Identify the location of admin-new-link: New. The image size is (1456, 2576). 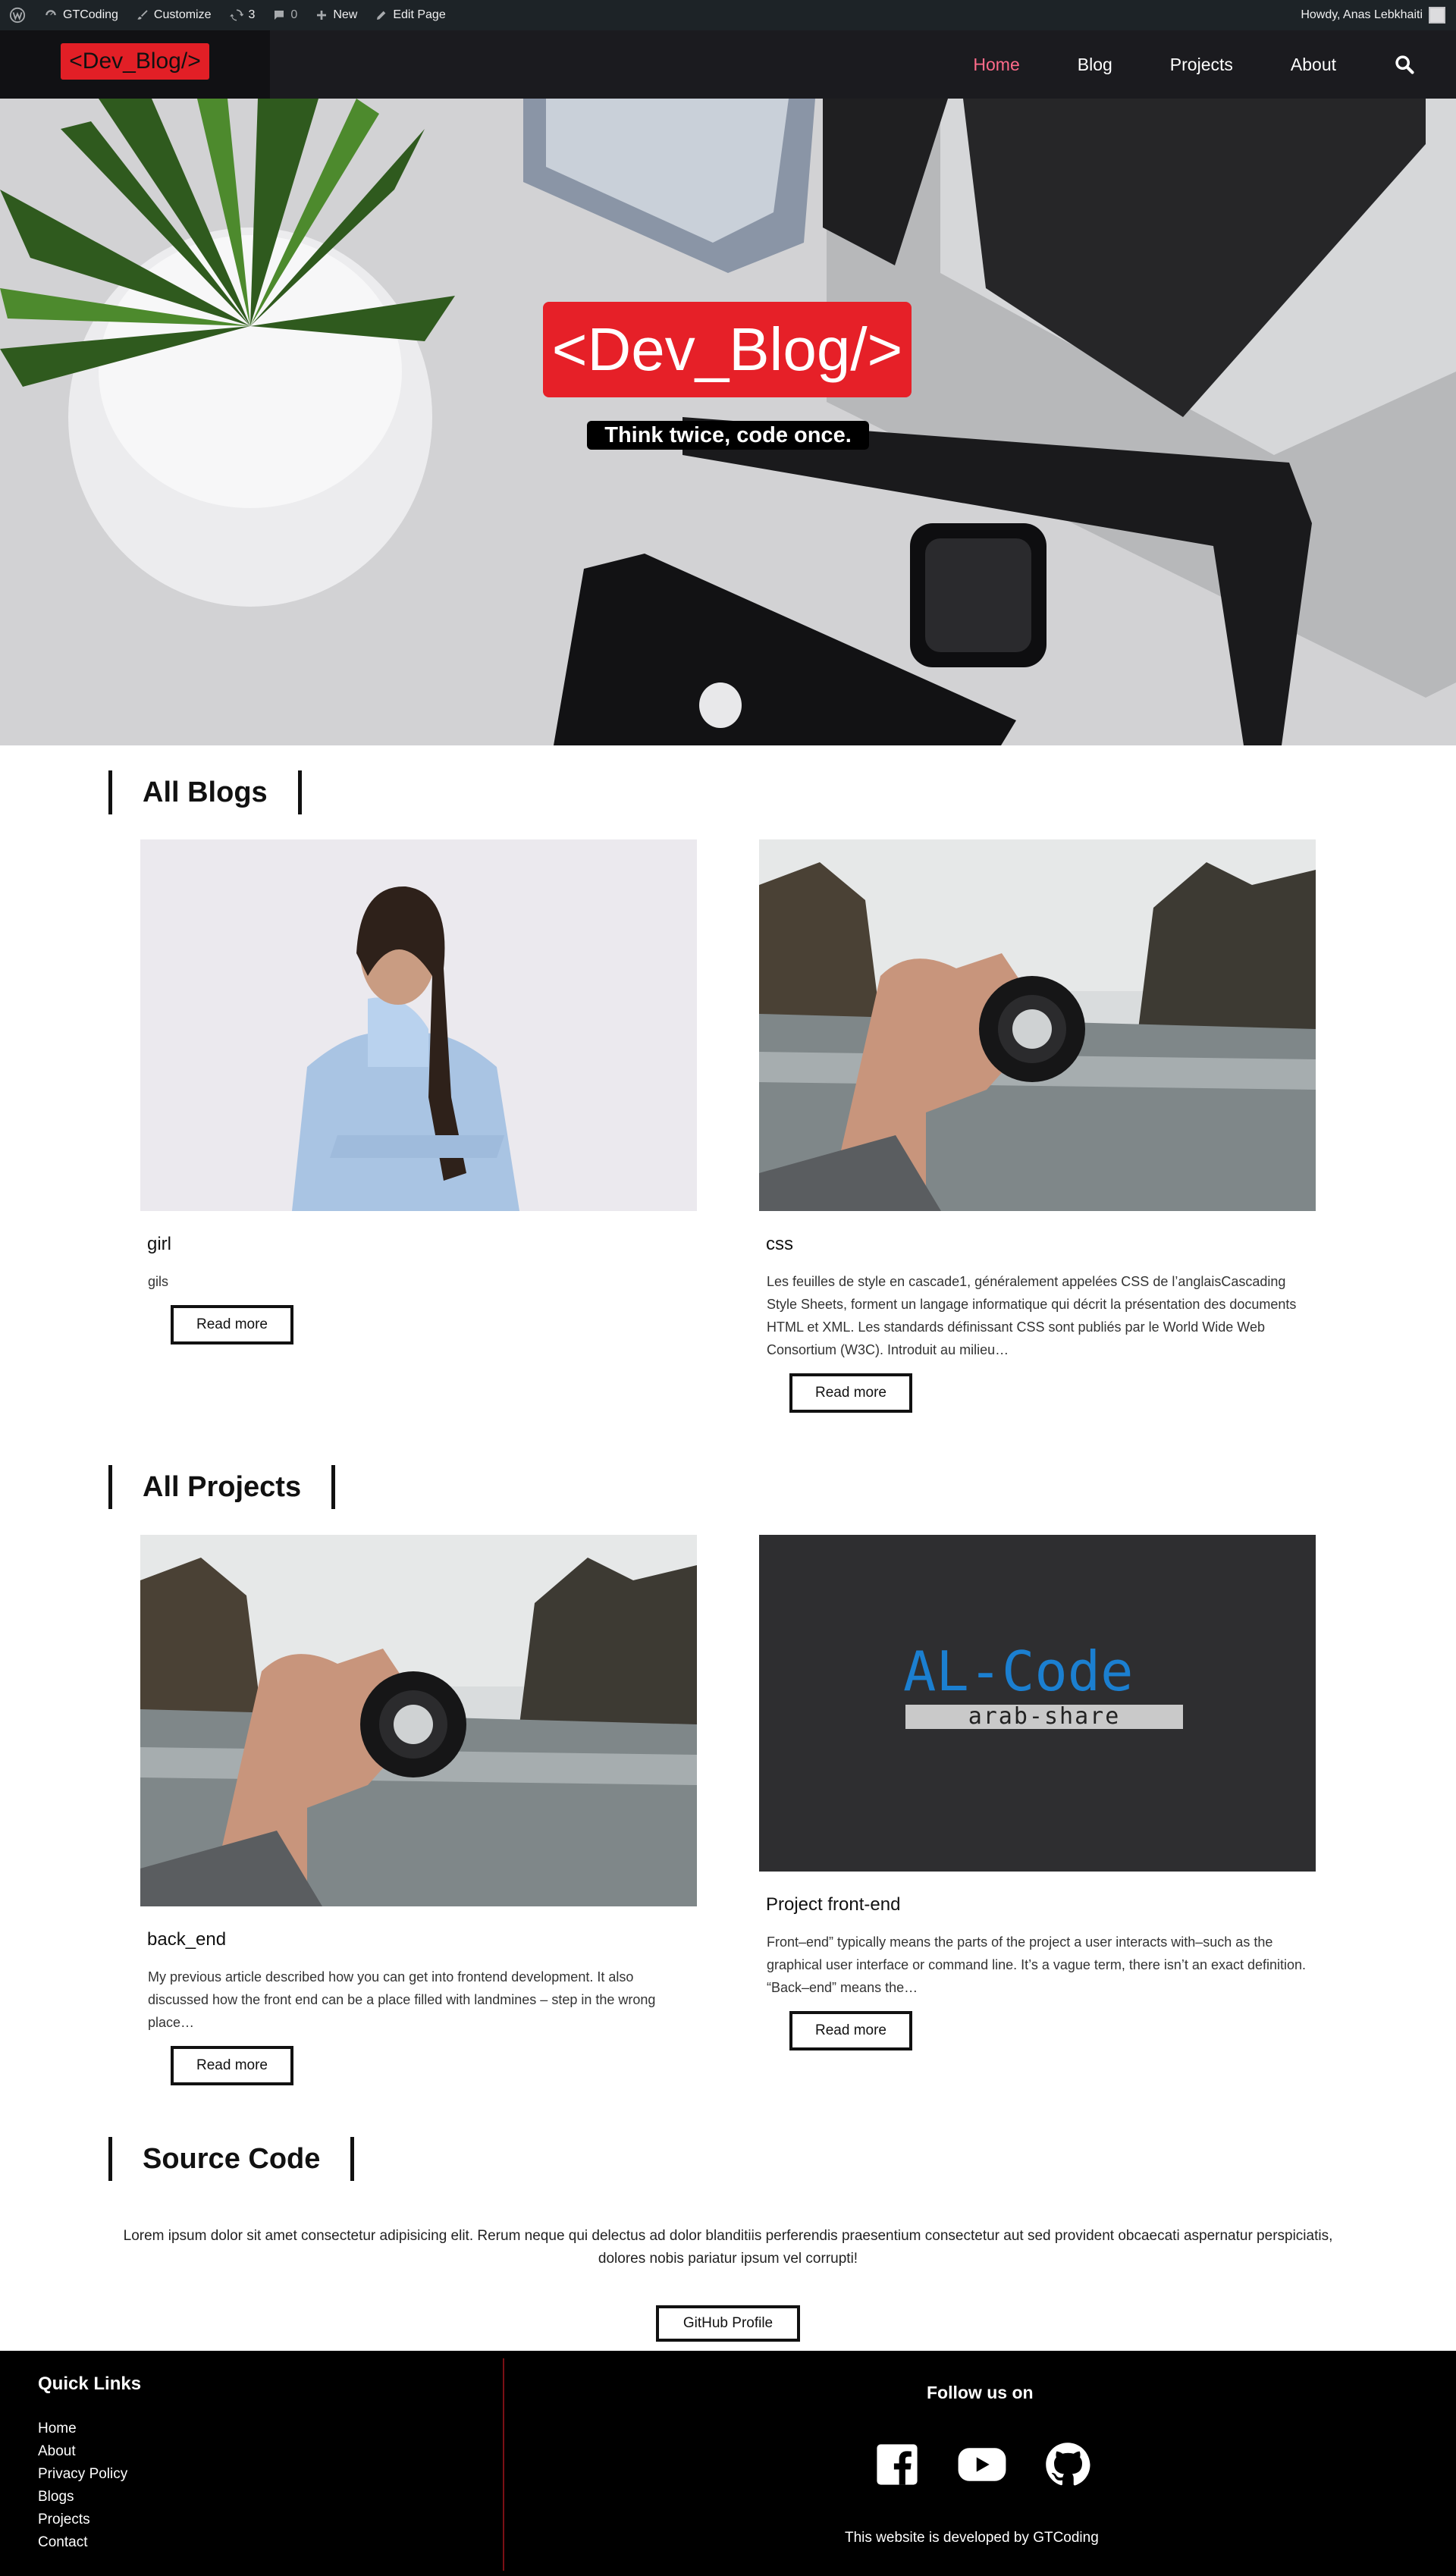
(336, 15).